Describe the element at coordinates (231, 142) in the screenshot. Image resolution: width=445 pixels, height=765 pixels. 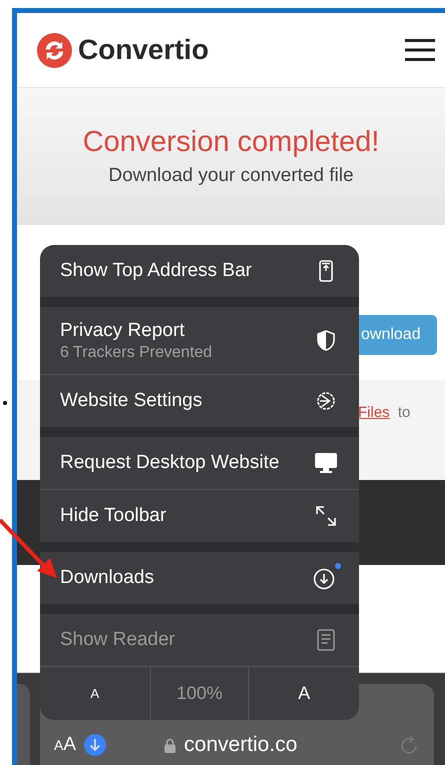
I see `hero-title: Conversion completed!` at that location.